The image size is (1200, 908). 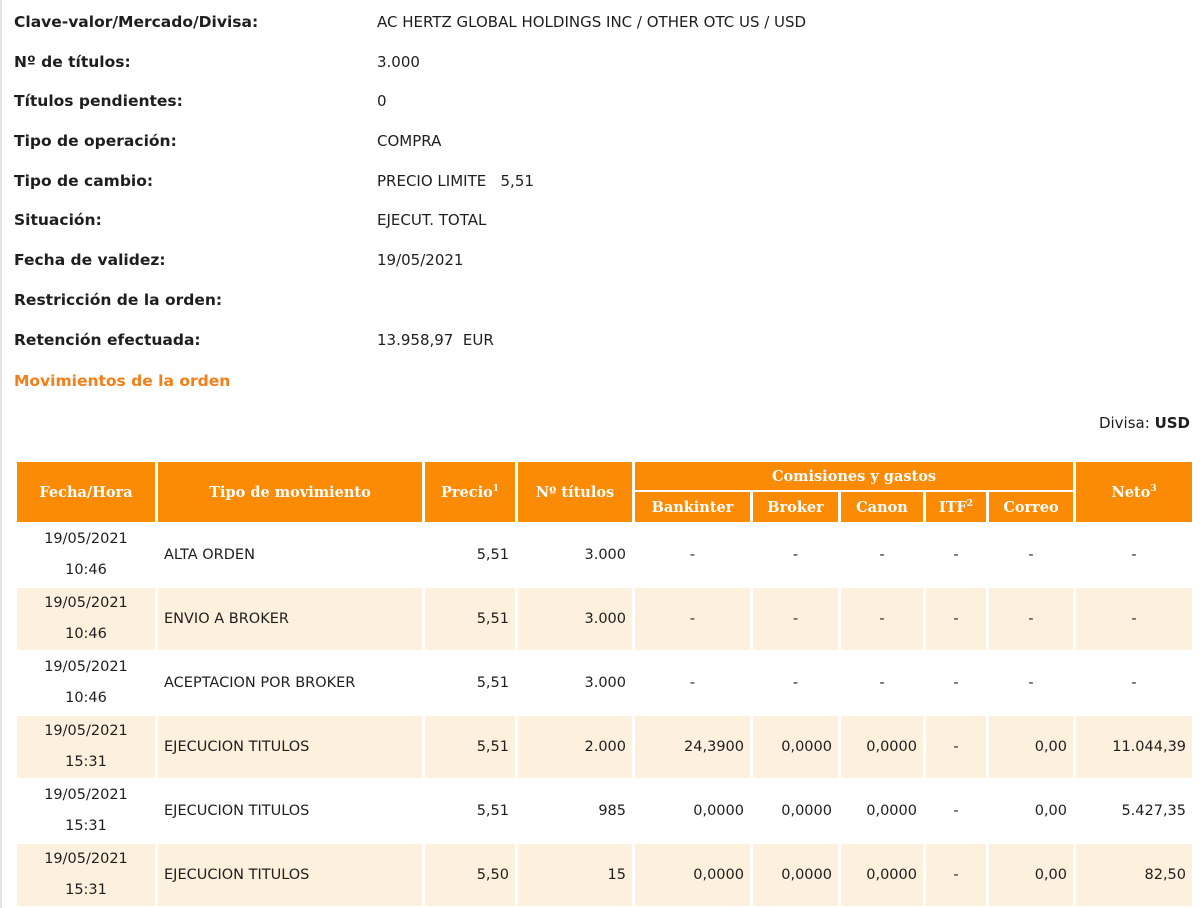 I want to click on detail-label: Clave-valor/Mercado/Divisa:, so click(x=136, y=22).